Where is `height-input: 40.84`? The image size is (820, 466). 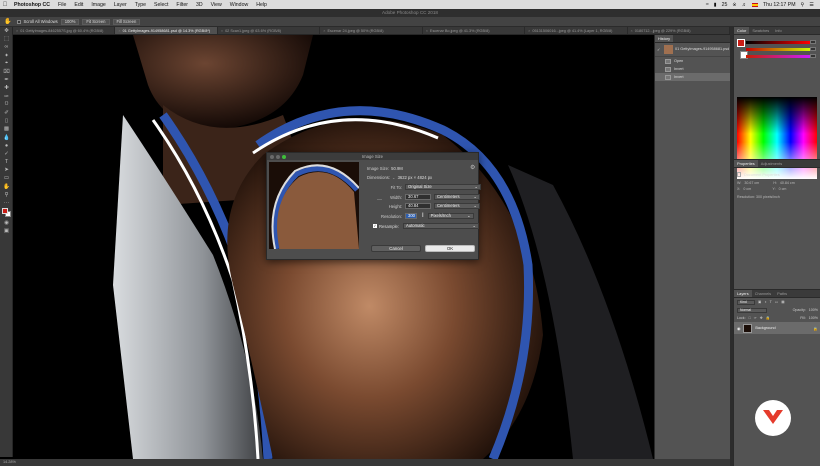
height-input: 40.84 is located at coordinates (418, 206).